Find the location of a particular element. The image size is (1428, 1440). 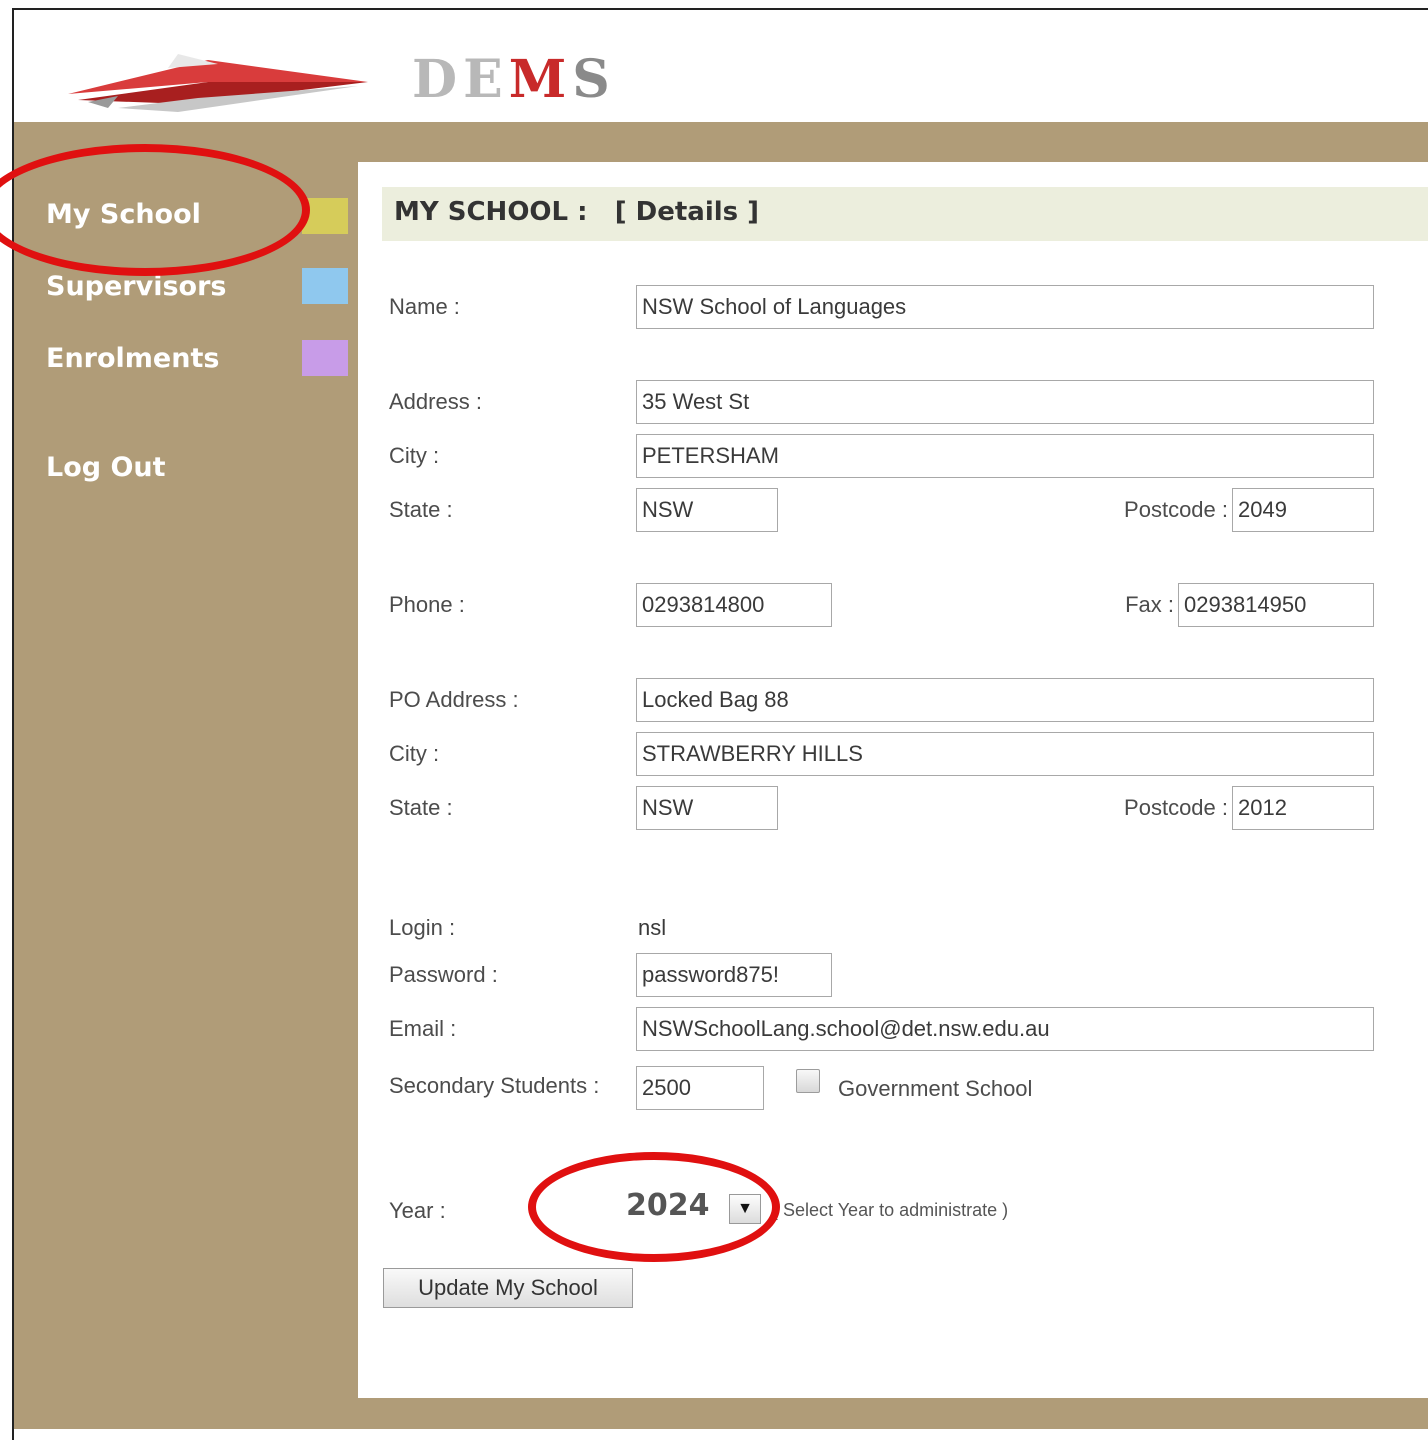

secondary-students-label: Secondary Students : is located at coordinates (494, 1085).